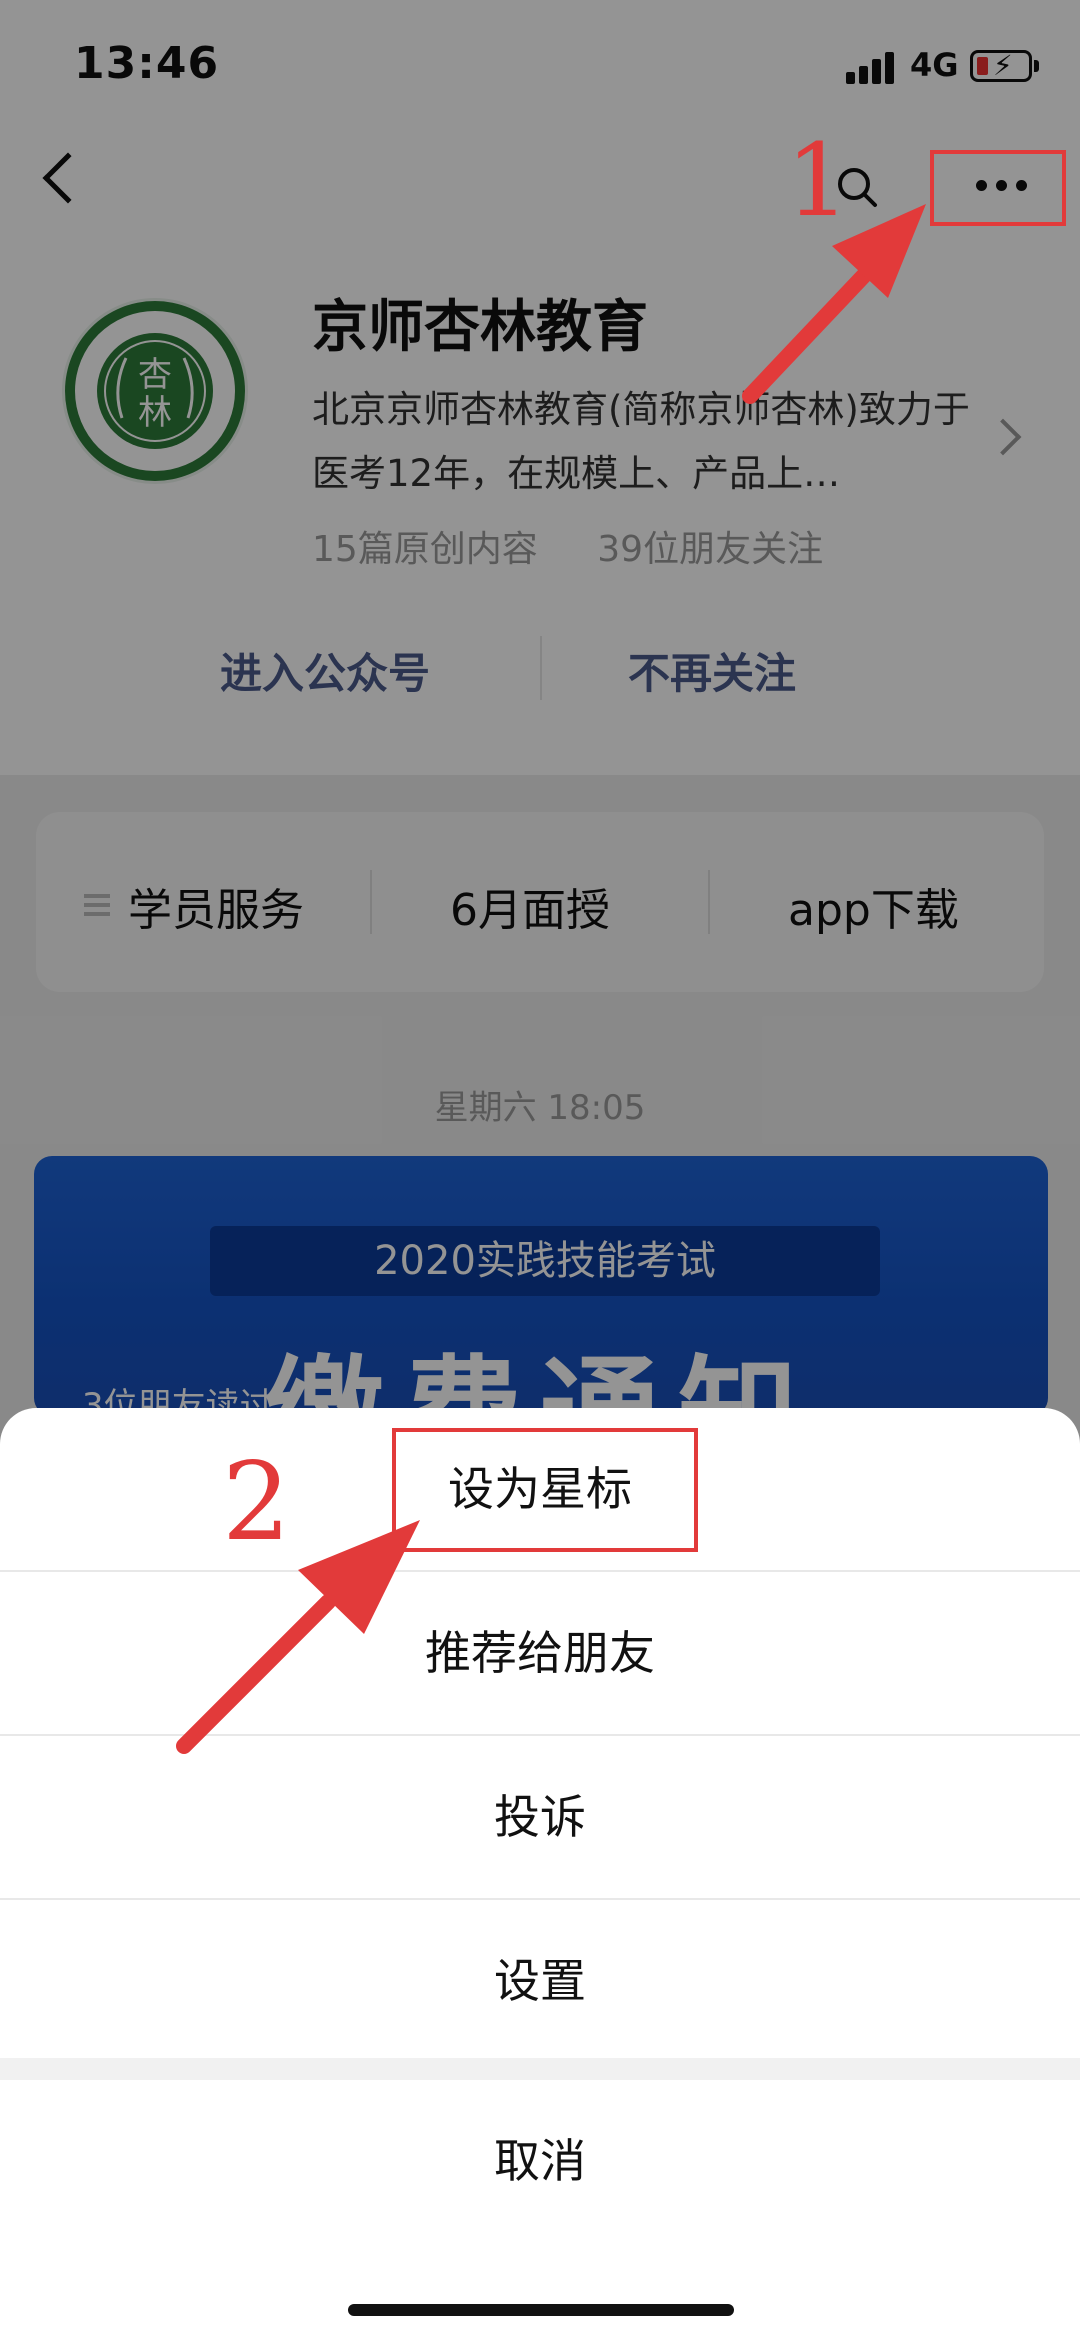 The height and width of the screenshot is (2338, 1080). What do you see at coordinates (545, 1490) in the screenshot?
I see `step-2-highlight-box` at bounding box center [545, 1490].